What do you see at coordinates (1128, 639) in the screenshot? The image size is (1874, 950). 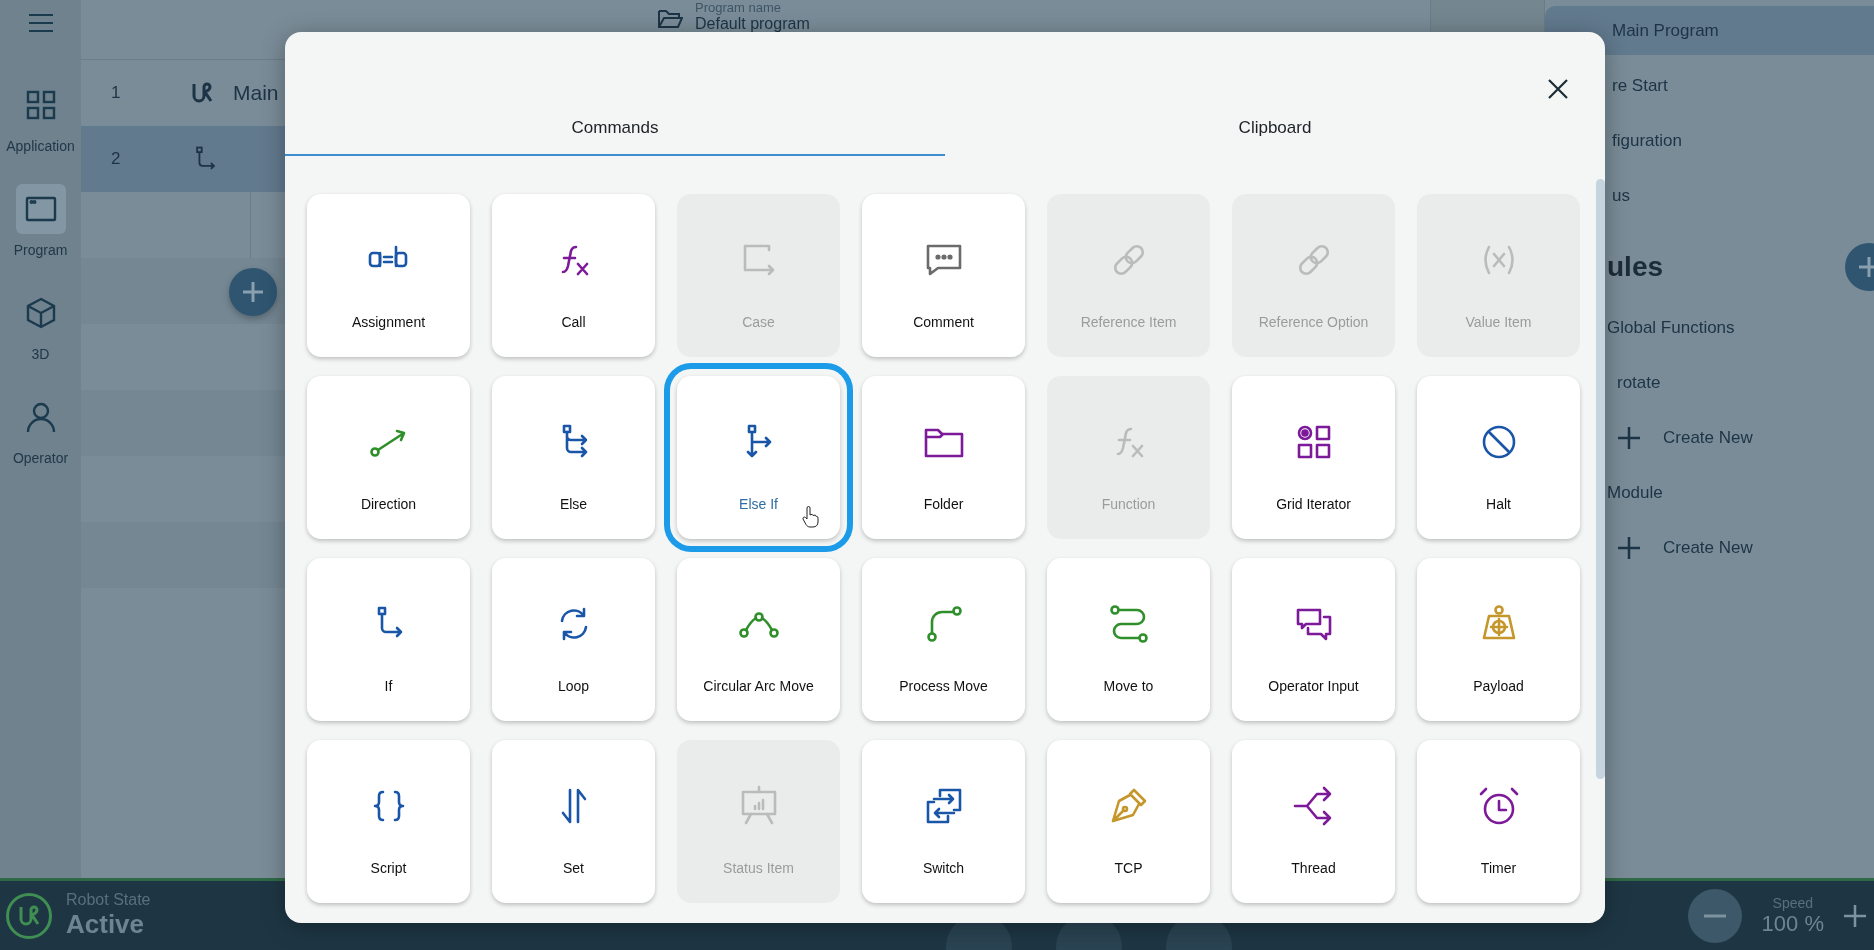 I see `command-tile: Move to` at bounding box center [1128, 639].